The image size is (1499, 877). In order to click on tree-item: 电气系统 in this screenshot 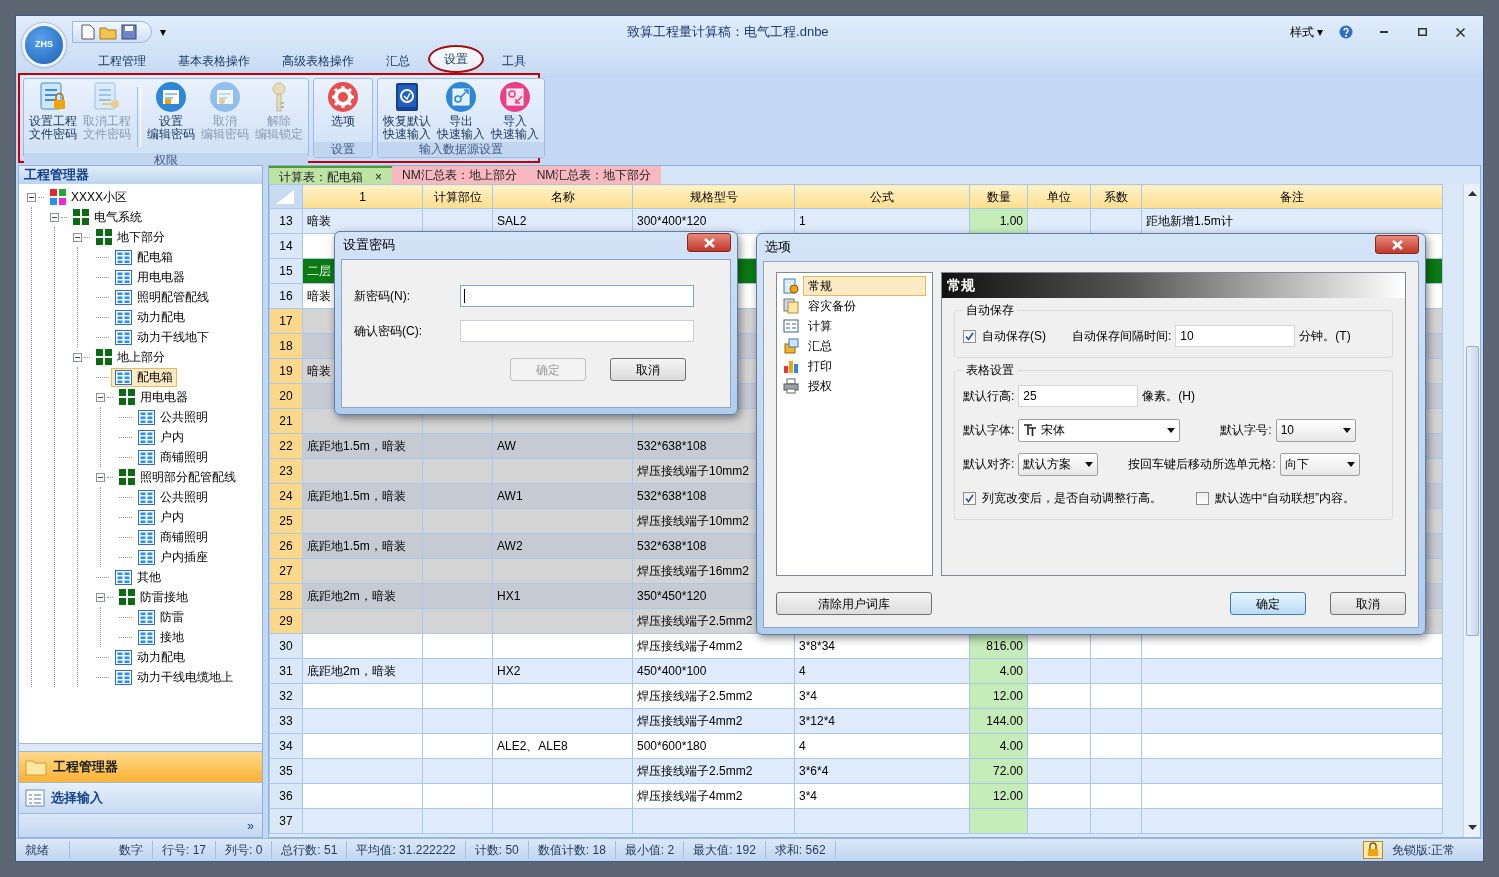, I will do `click(107, 217)`.